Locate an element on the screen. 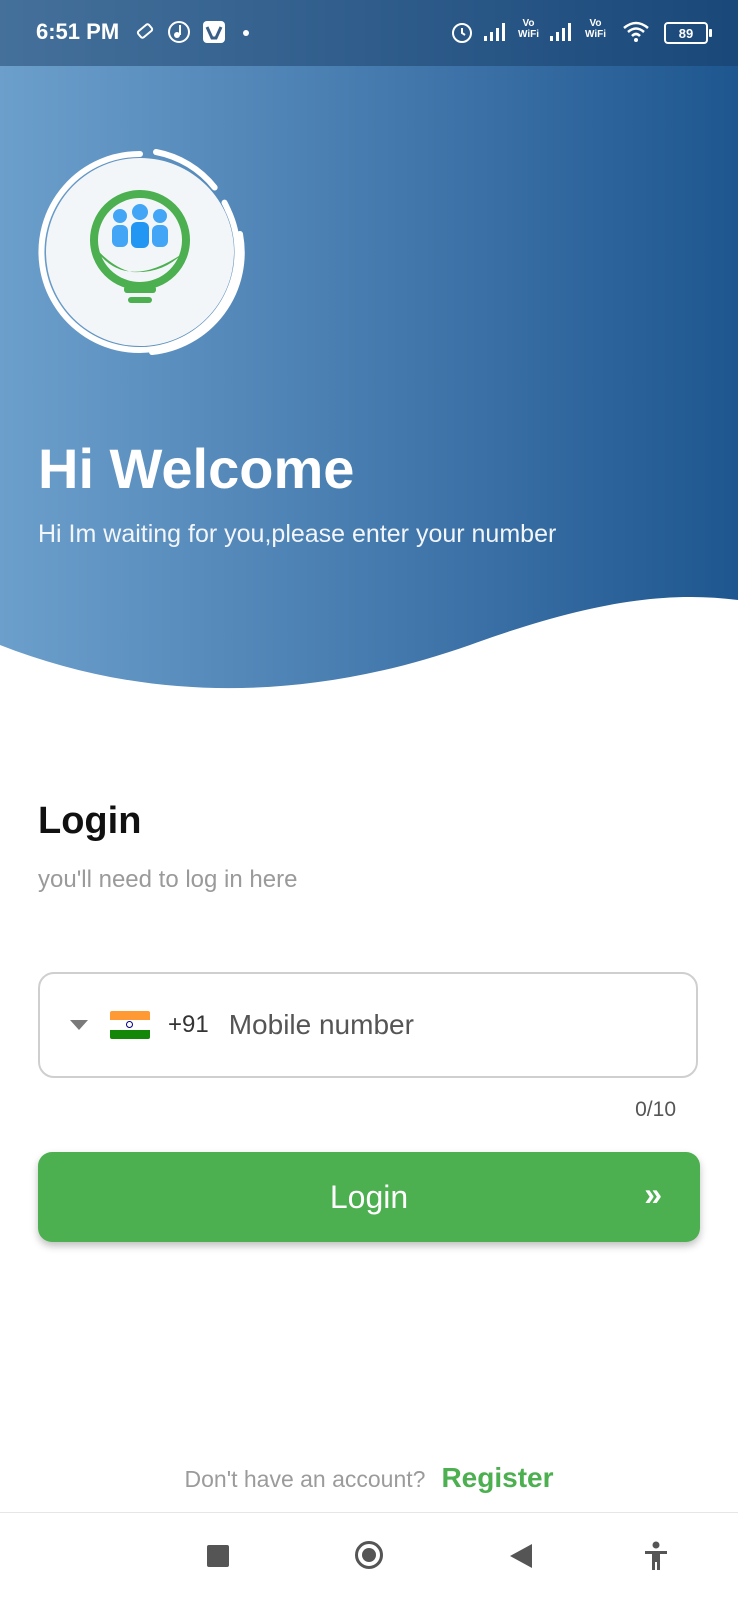 Image resolution: width=738 pixels, height=1601 pixels. login-title: Login is located at coordinates (90, 821).